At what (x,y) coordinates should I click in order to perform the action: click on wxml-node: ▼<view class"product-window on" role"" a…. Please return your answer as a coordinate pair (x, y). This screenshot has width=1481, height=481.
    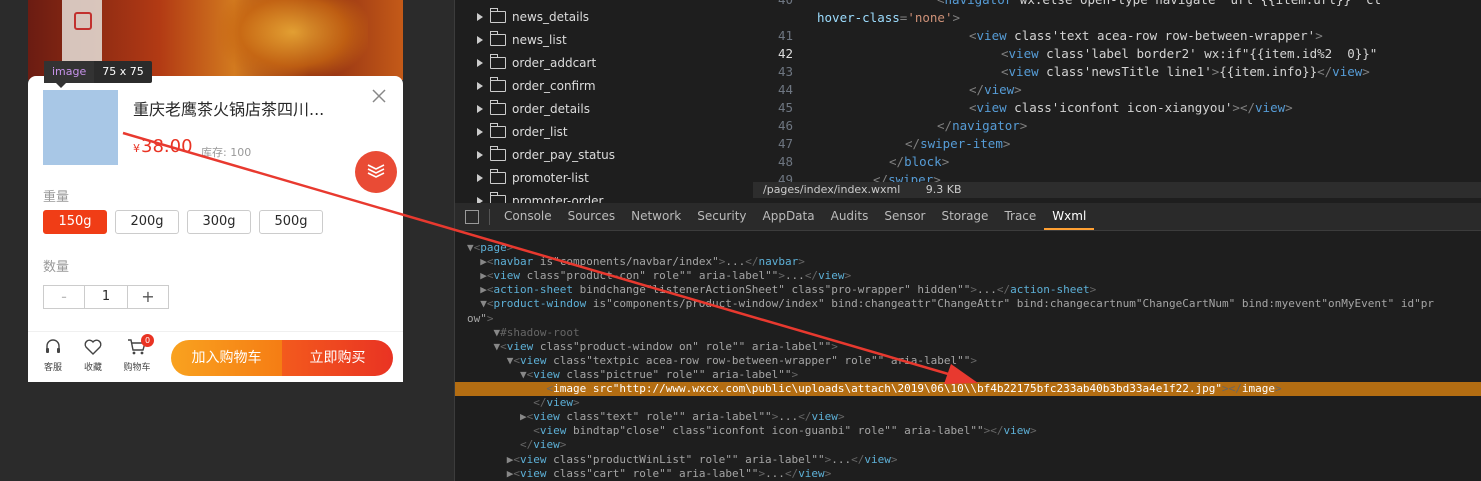
    Looking at the image, I should click on (968, 347).